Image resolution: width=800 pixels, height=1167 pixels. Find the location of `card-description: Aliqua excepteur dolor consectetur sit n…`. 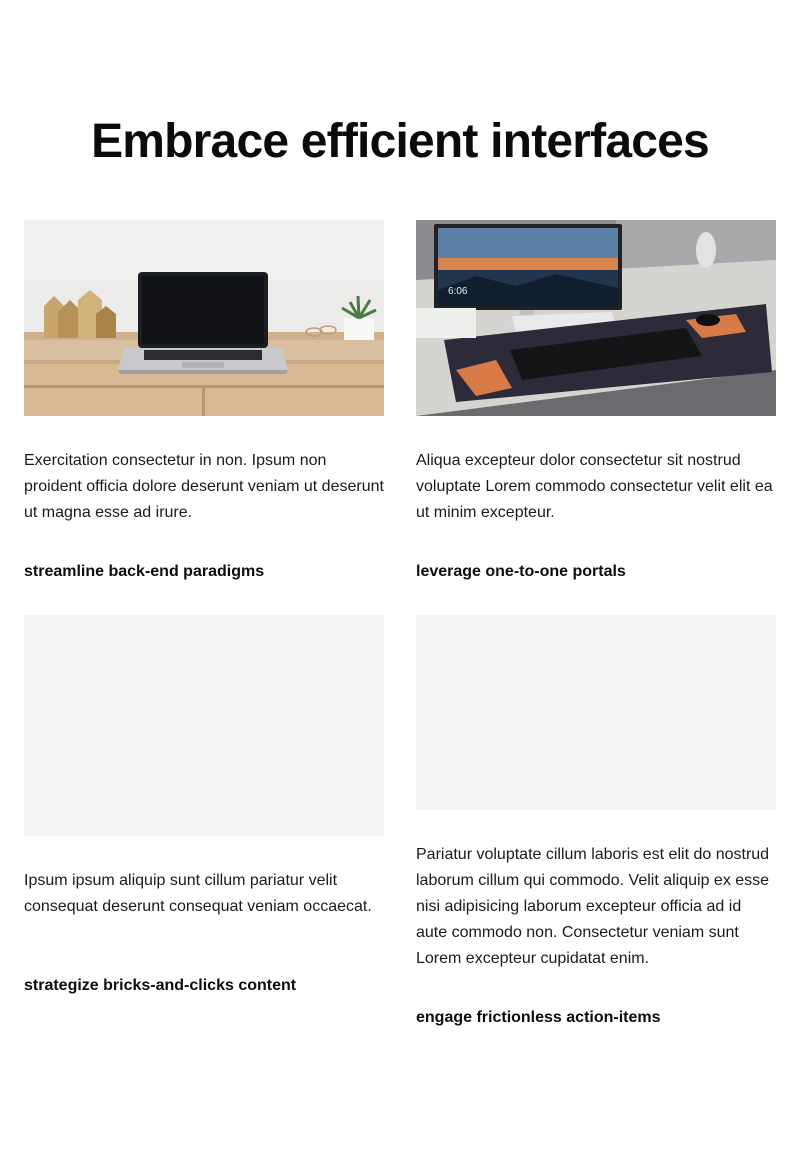

card-description: Aliqua excepteur dolor consectetur sit n… is located at coordinates (594, 486).